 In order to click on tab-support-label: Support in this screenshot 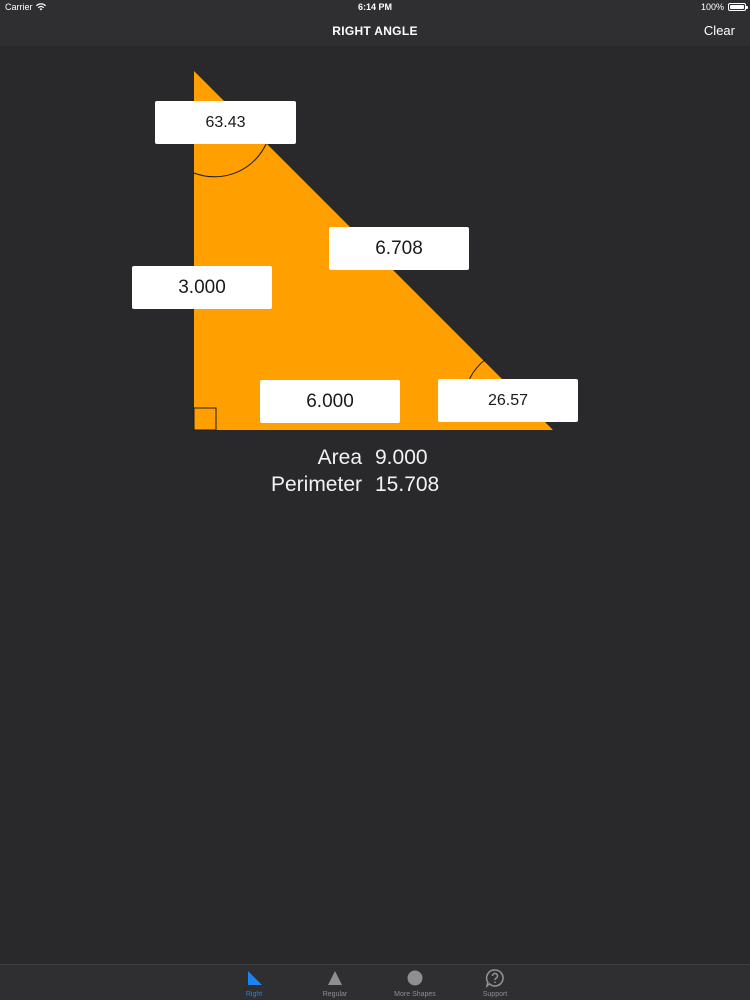, I will do `click(495, 994)`.